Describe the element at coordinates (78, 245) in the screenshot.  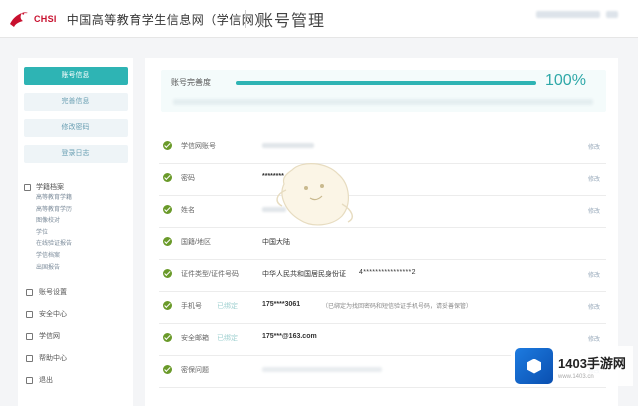
I see `sidebar-sub-item: 在线验证报告` at that location.